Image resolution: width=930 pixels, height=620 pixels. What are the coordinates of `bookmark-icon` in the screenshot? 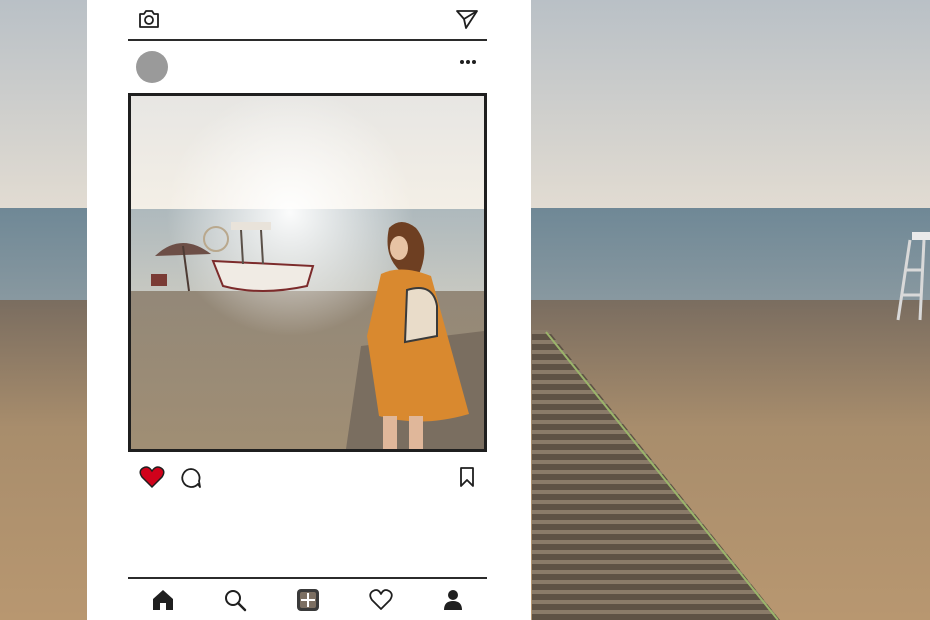 It's located at (467, 477).